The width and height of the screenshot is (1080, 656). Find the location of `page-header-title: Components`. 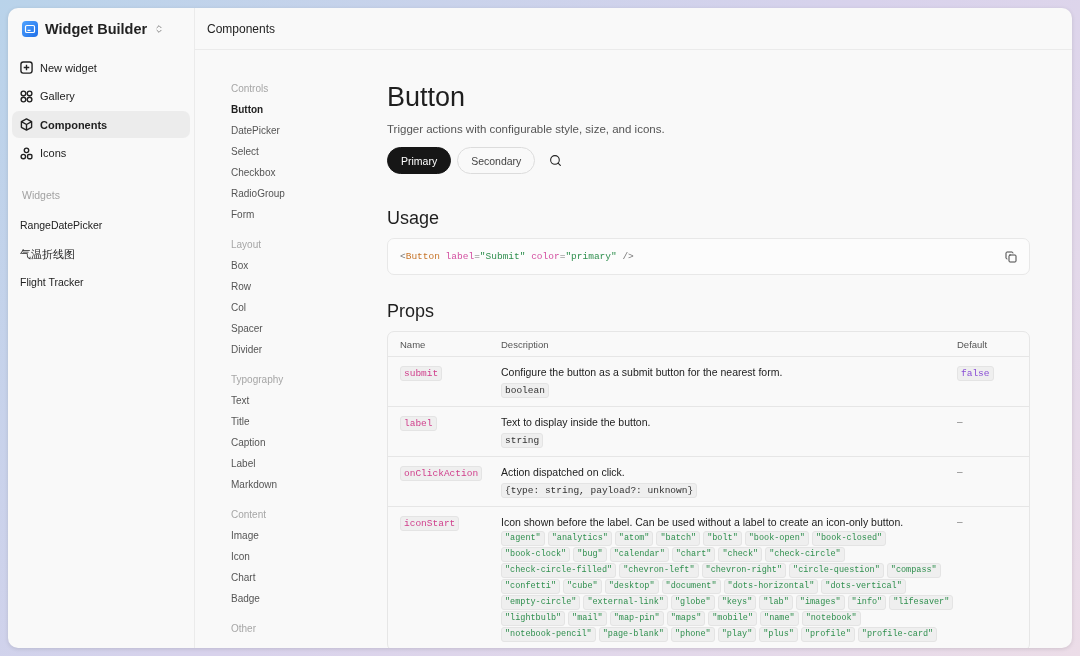

page-header-title: Components is located at coordinates (241, 28).